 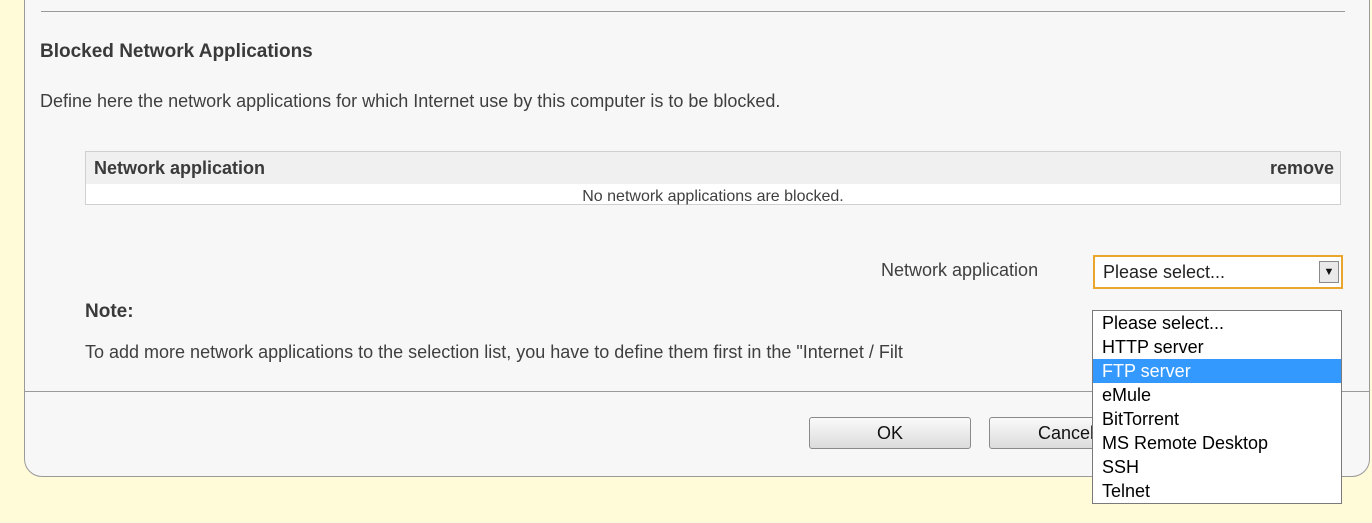 What do you see at coordinates (890, 433) in the screenshot?
I see `ok-button: OK` at bounding box center [890, 433].